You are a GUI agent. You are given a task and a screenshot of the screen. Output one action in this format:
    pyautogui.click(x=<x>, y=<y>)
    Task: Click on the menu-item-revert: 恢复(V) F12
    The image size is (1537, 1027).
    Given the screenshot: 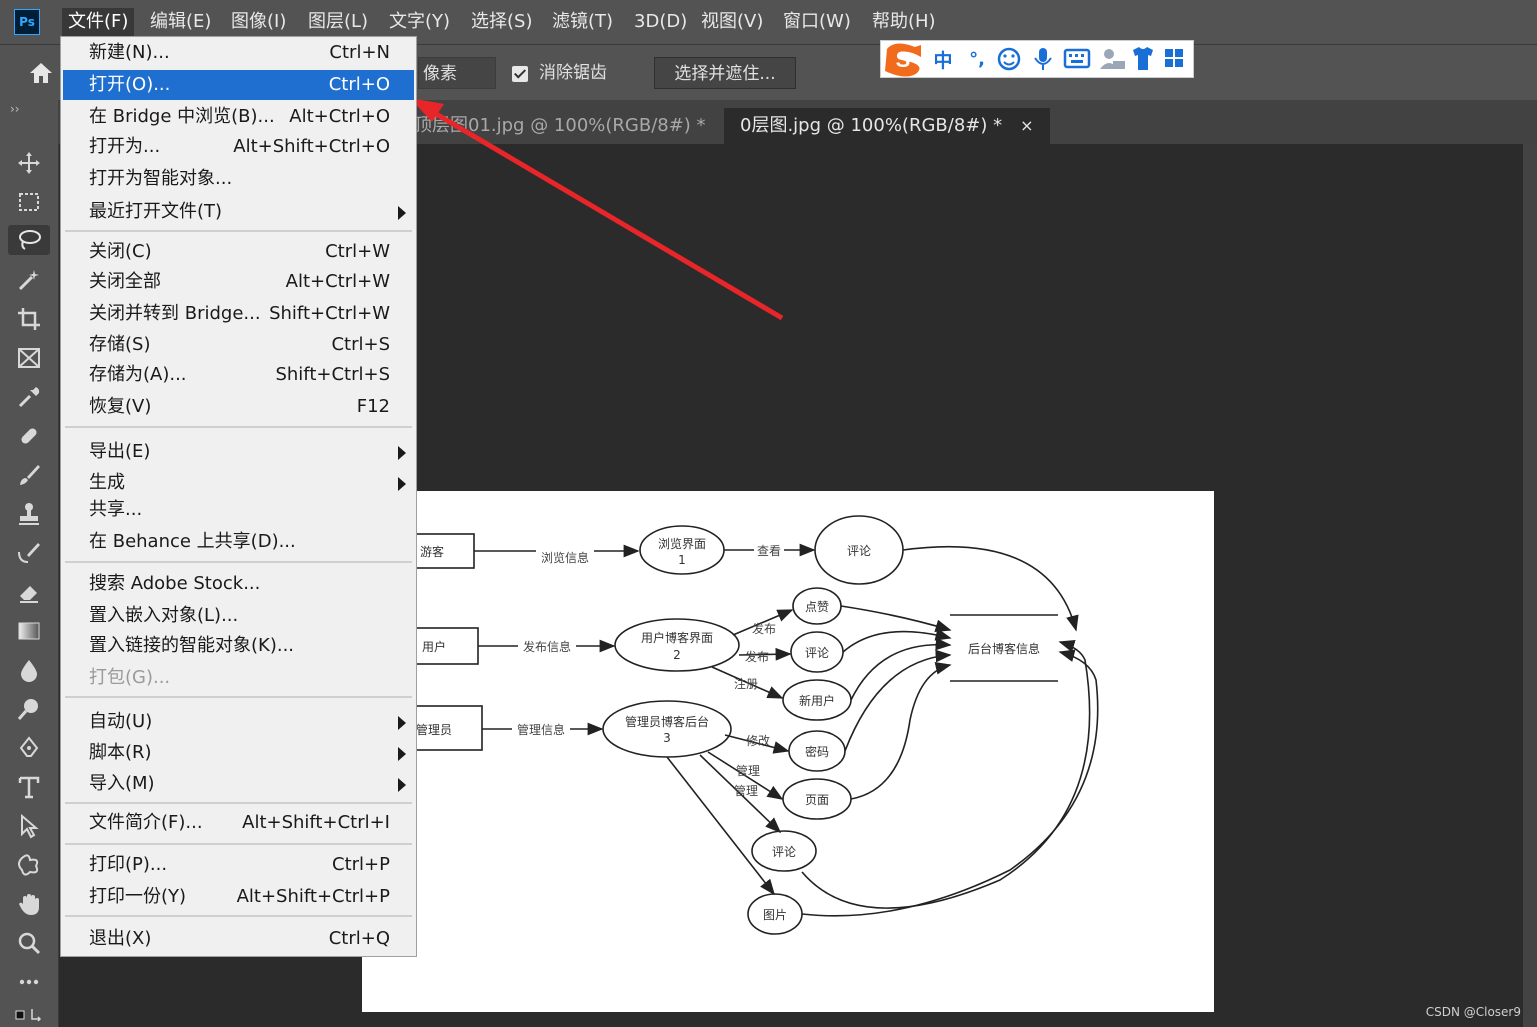 What is the action you would take?
    pyautogui.click(x=238, y=407)
    